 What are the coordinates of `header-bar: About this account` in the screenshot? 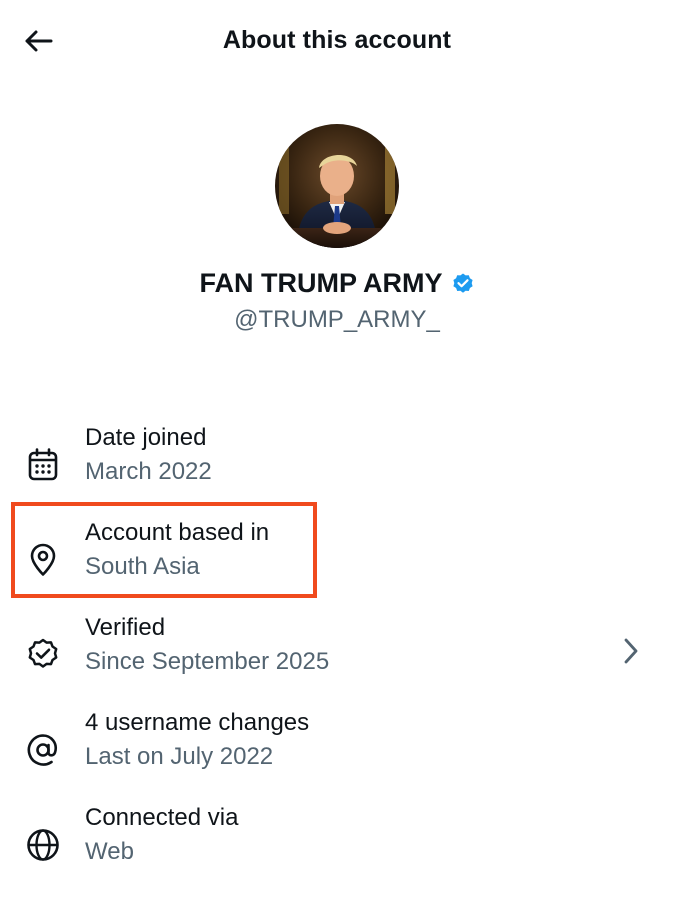 It's located at (337, 43).